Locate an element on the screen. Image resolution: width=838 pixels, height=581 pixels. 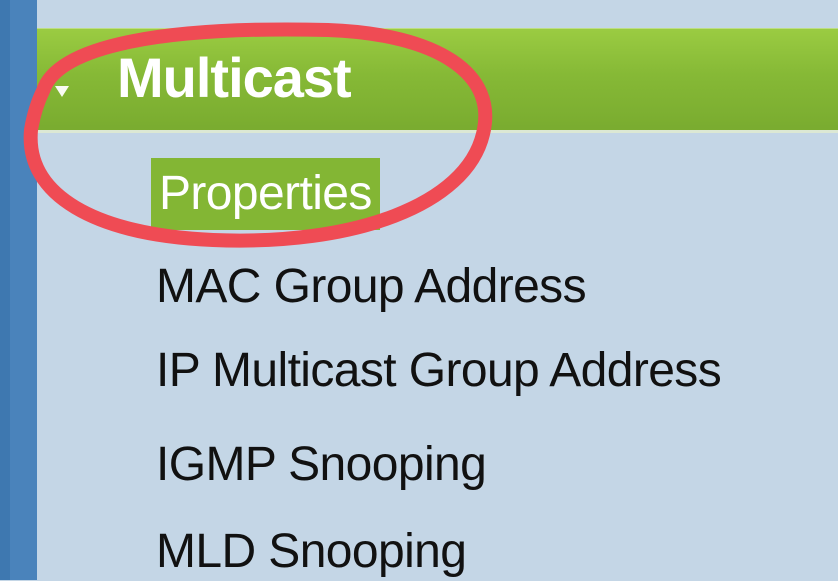
triangle-down-icon is located at coordinates (62, 91).